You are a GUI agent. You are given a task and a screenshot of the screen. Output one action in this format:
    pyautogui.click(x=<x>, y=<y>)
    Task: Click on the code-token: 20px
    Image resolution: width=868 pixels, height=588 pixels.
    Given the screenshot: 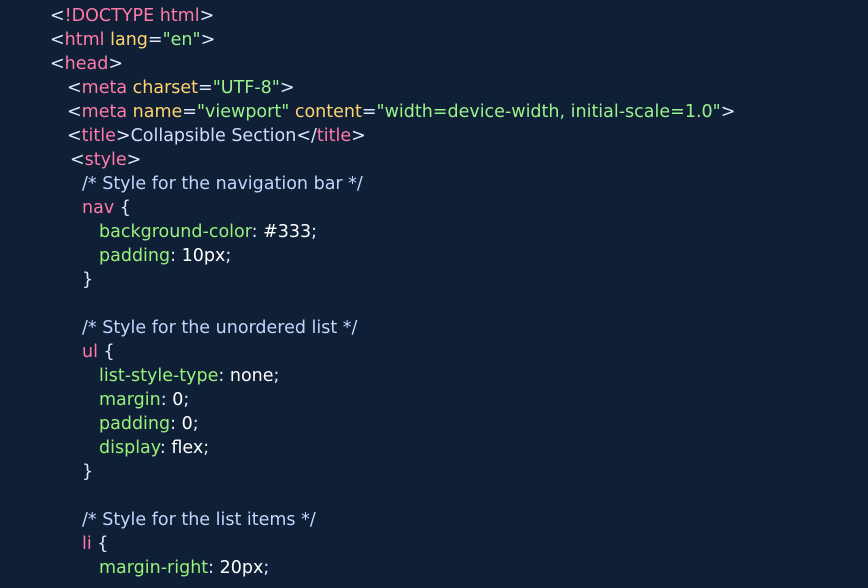 What is the action you would take?
    pyautogui.click(x=241, y=568)
    